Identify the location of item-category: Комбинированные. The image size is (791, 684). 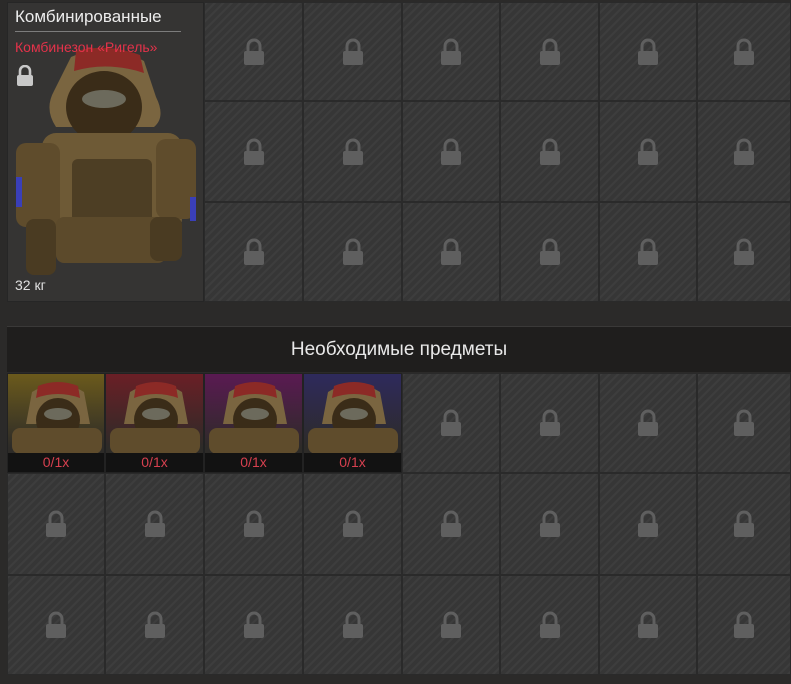
(98, 19).